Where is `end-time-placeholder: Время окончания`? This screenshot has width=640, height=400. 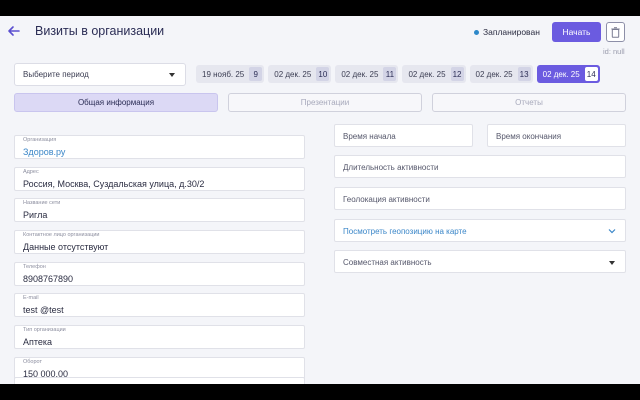
end-time-placeholder: Время окончания is located at coordinates (529, 136).